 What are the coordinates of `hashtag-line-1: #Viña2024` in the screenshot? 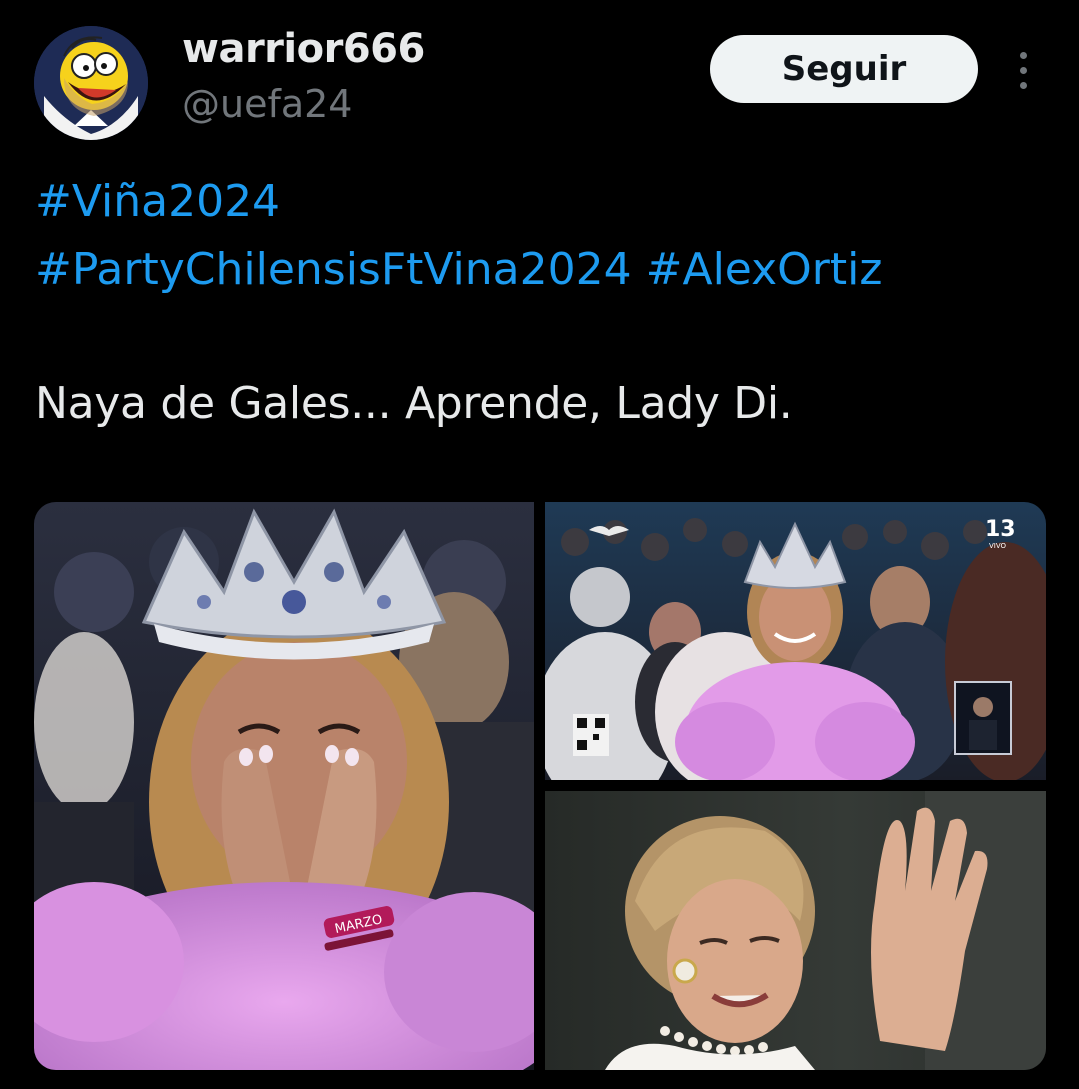 It's located at (545, 202).